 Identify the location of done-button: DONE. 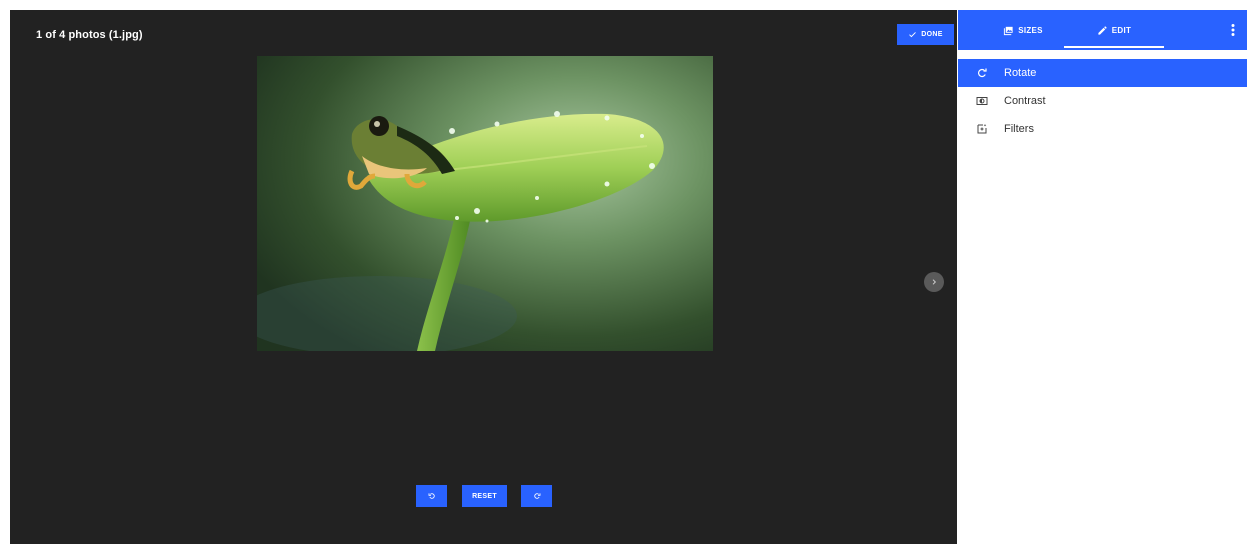
(925, 34).